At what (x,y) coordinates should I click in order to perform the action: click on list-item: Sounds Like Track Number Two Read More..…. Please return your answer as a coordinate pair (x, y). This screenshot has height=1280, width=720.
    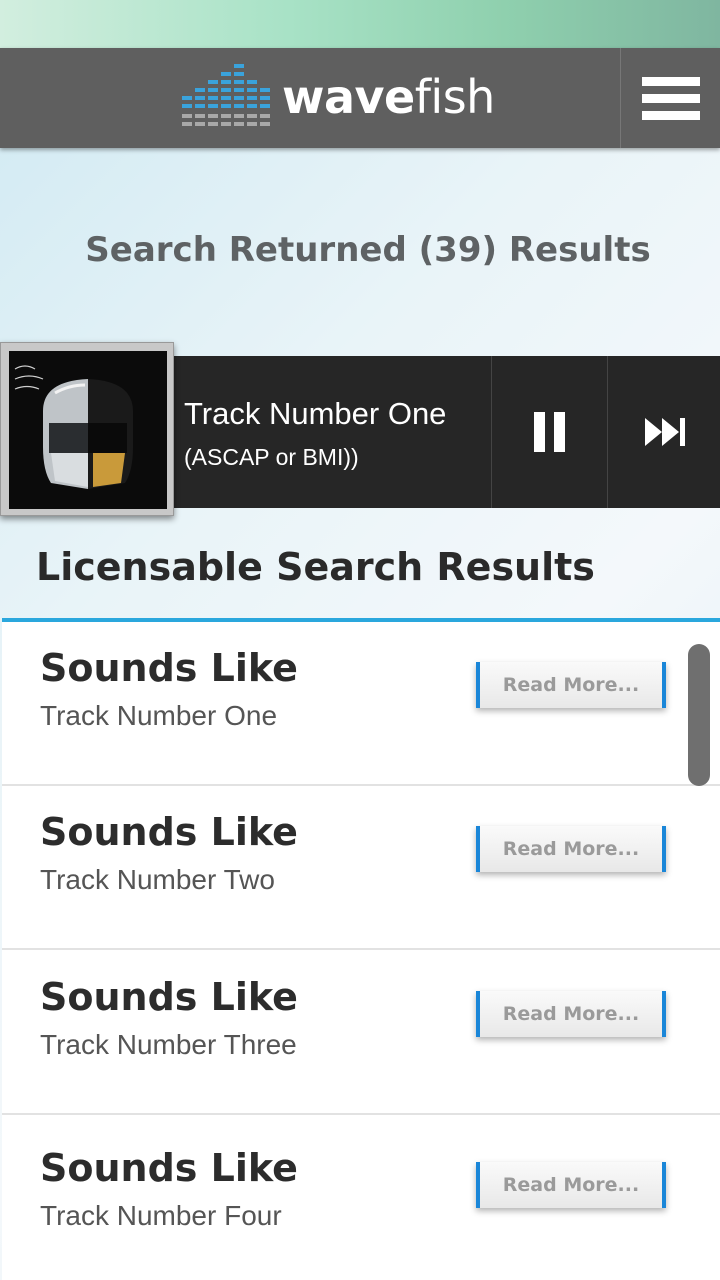
    Looking at the image, I should click on (361, 868).